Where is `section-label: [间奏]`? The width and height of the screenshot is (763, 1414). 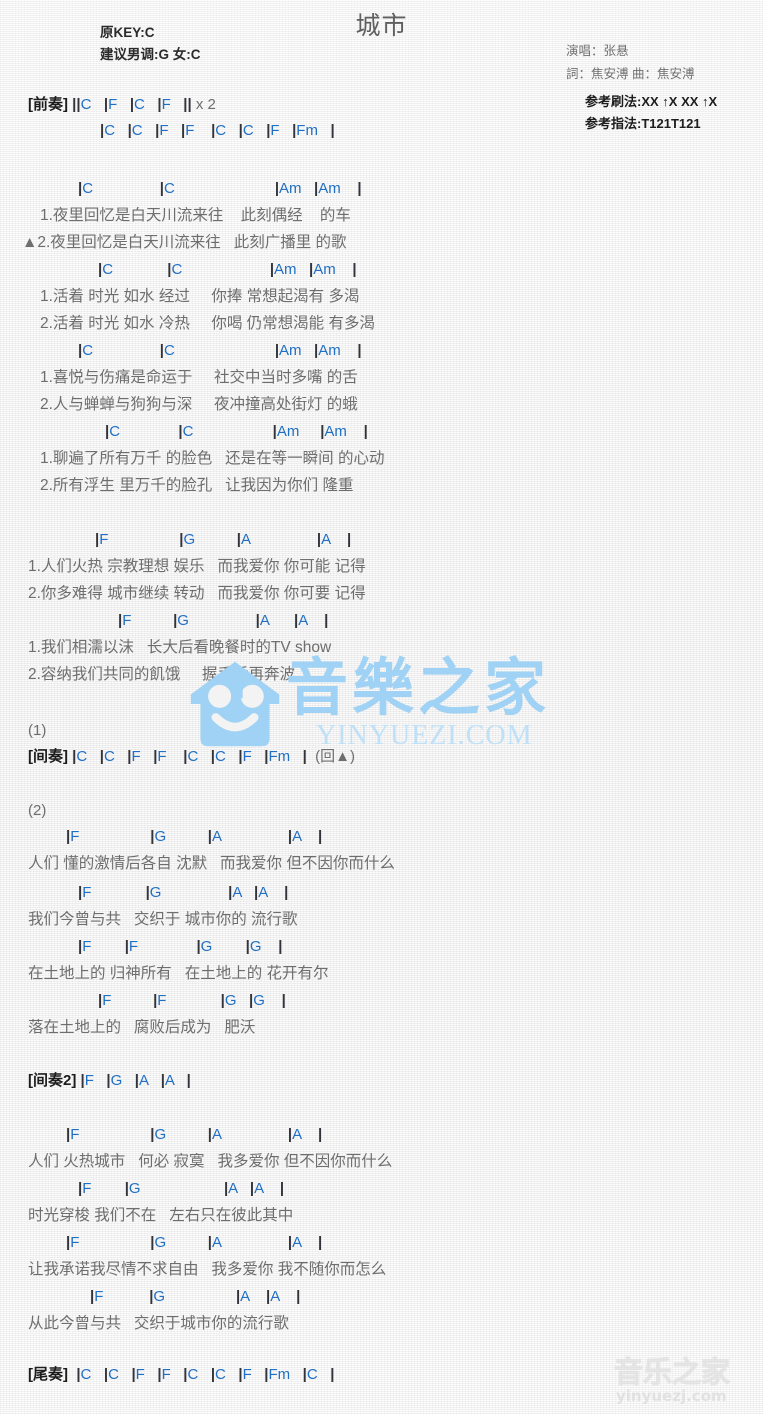 section-label: [间奏] is located at coordinates (48, 756).